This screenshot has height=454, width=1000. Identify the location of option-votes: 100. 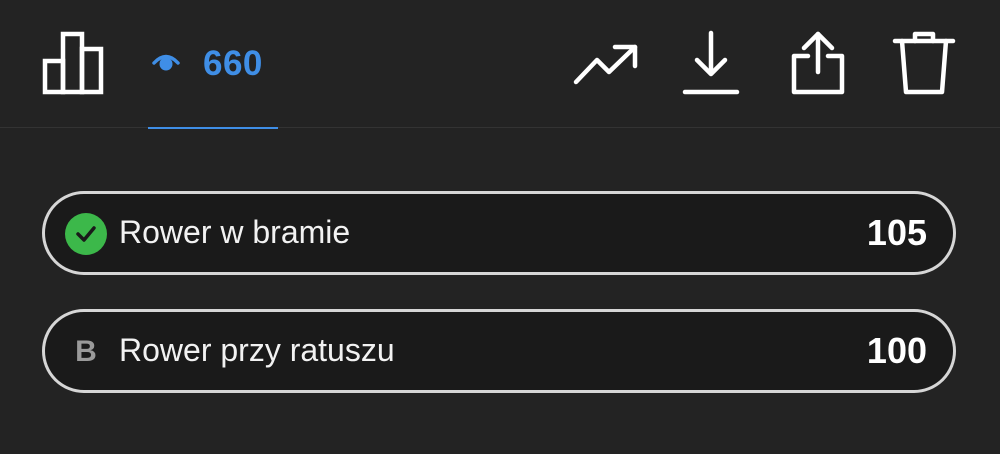
(896, 350).